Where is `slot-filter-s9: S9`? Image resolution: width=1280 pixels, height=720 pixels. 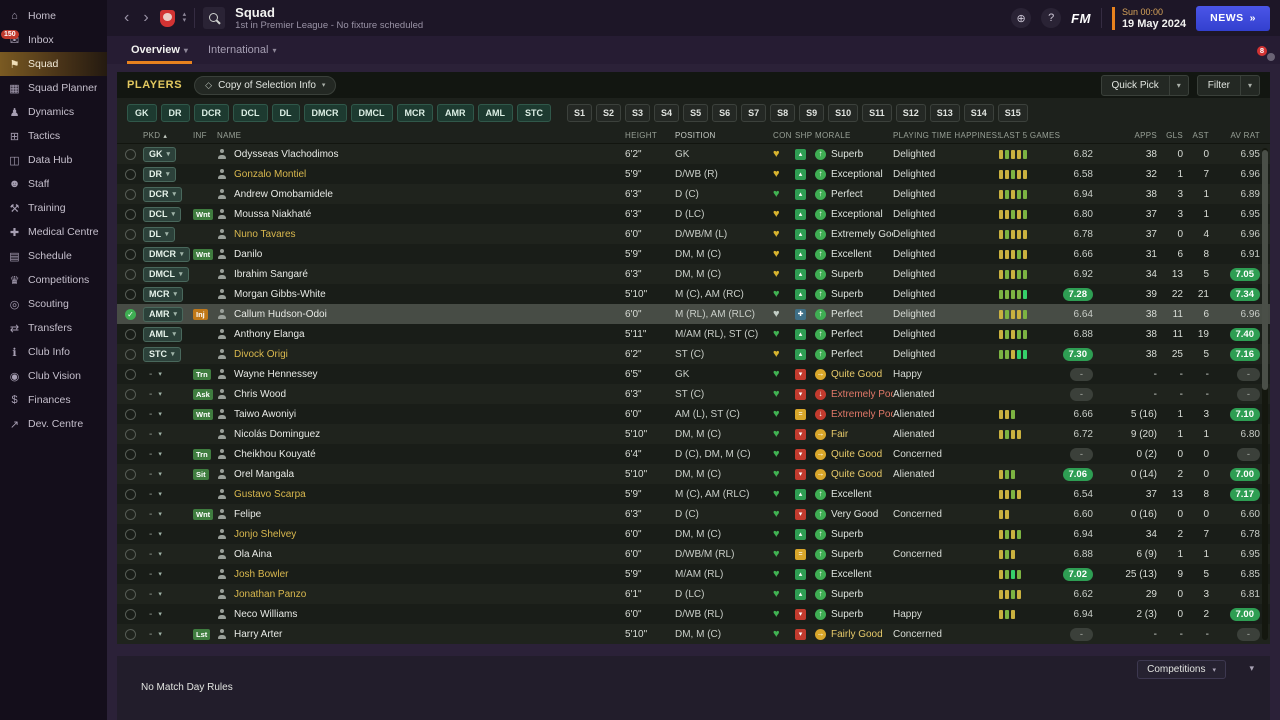 slot-filter-s9: S9 is located at coordinates (812, 113).